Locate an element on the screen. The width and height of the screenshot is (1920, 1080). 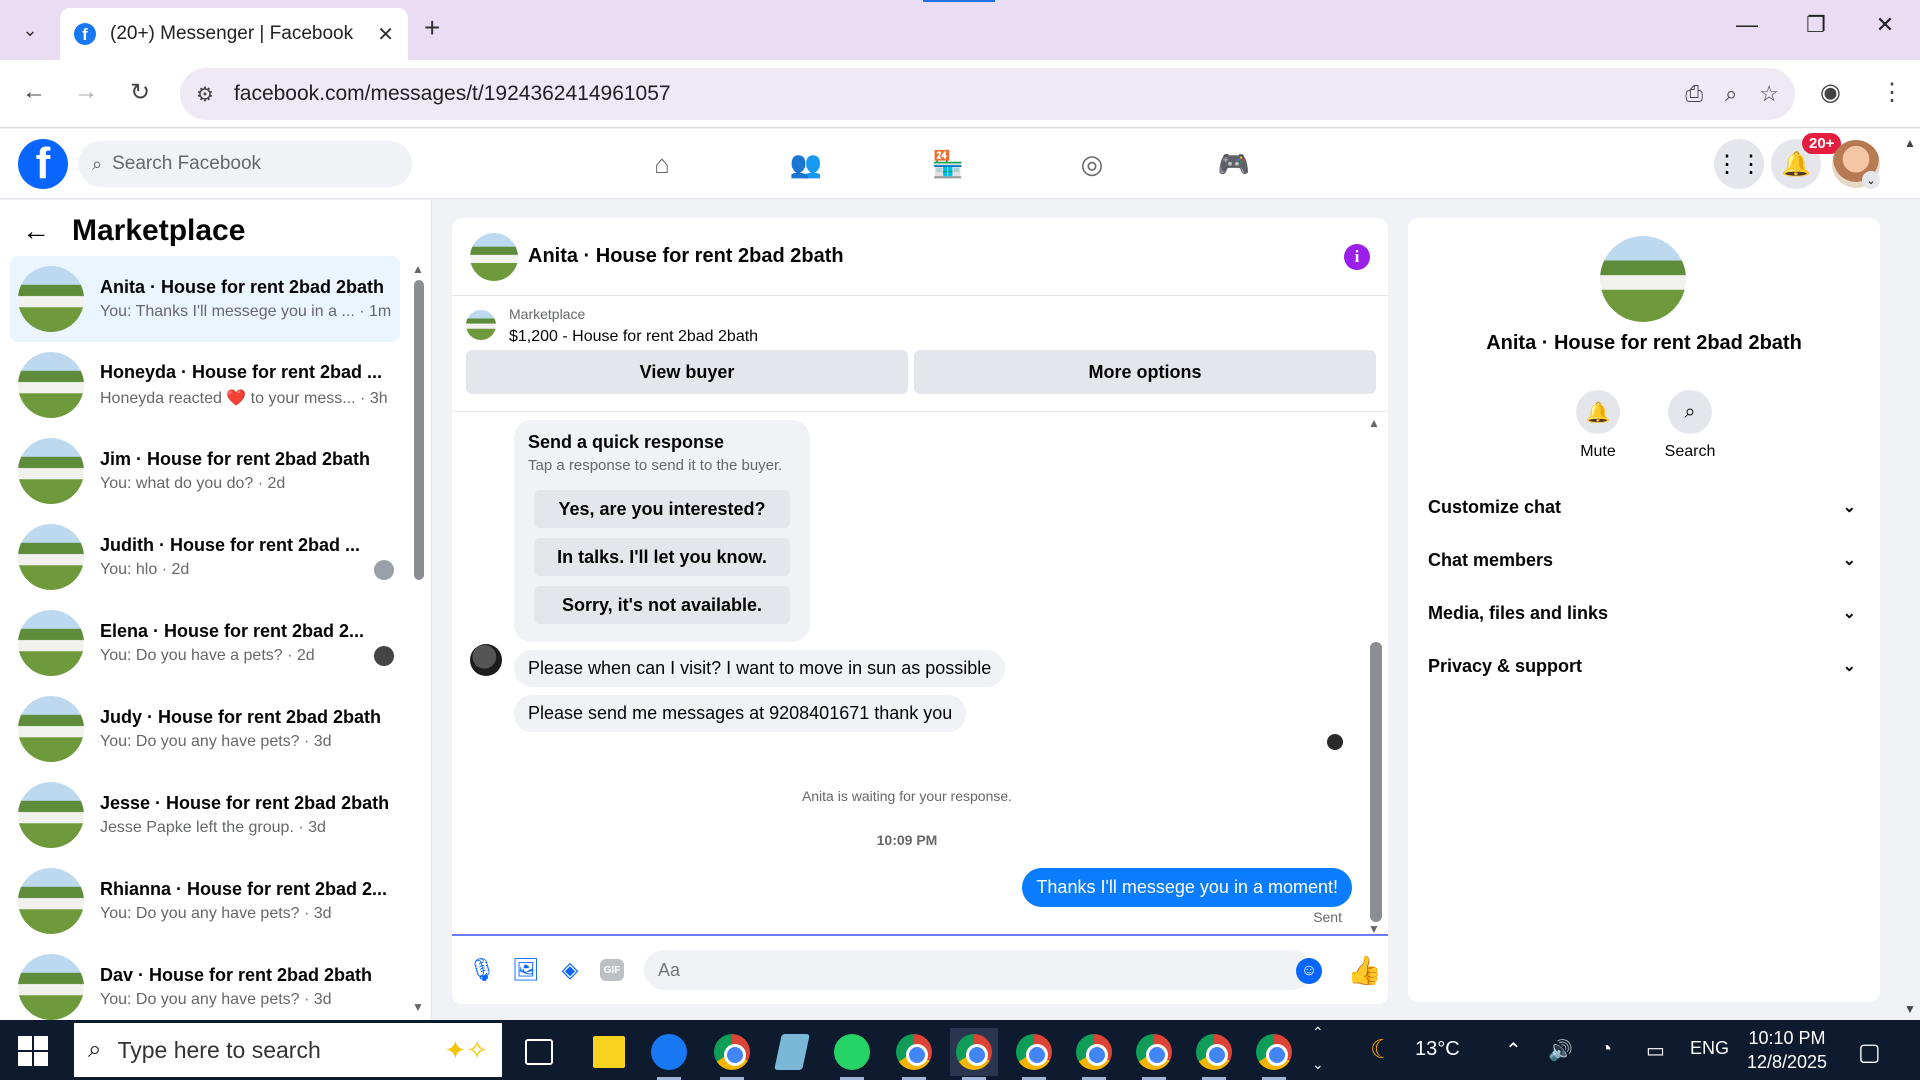
tray-overflow-up-icon: ⌃ is located at coordinates (1318, 1032).